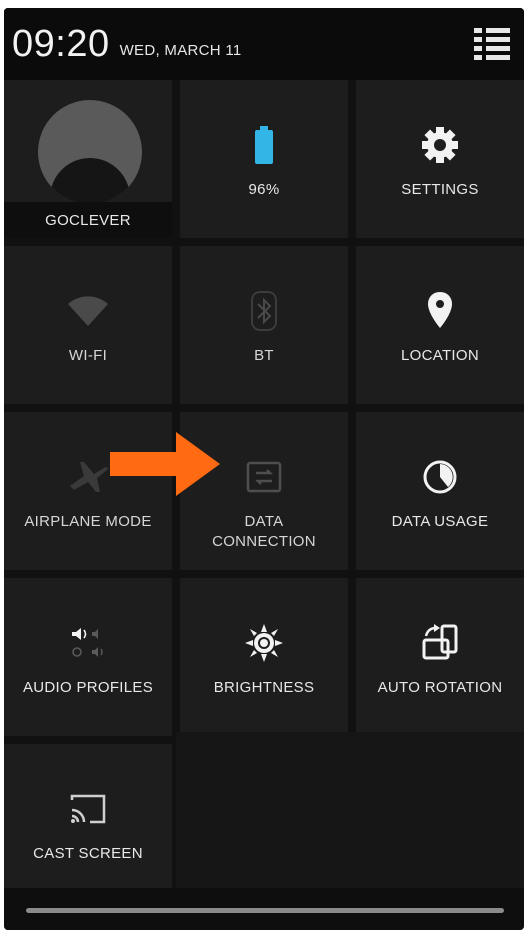  I want to click on data-connection-label-line2: CONNECTION, so click(264, 541).